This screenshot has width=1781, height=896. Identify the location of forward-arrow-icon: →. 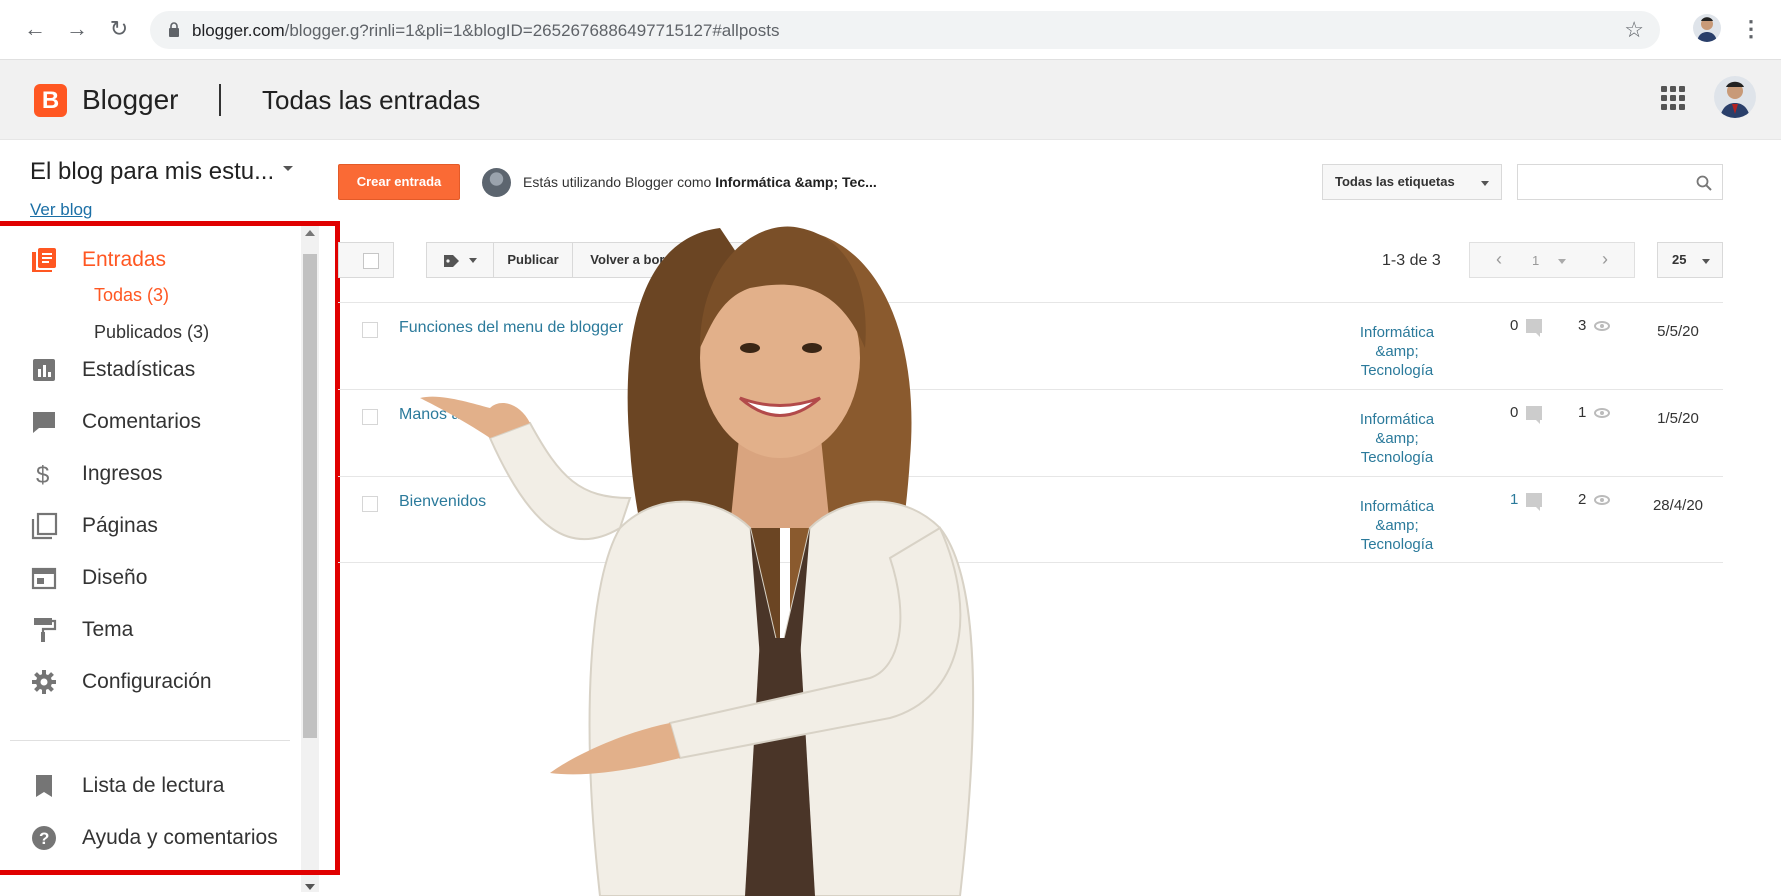
(77, 29).